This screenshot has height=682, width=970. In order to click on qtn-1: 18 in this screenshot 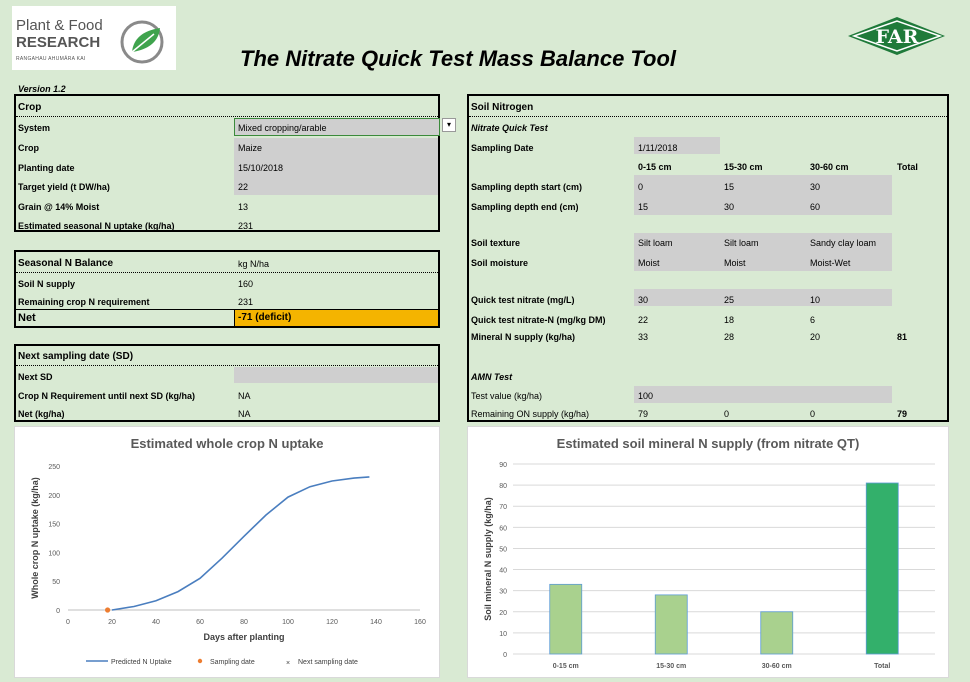, I will do `click(729, 320)`.